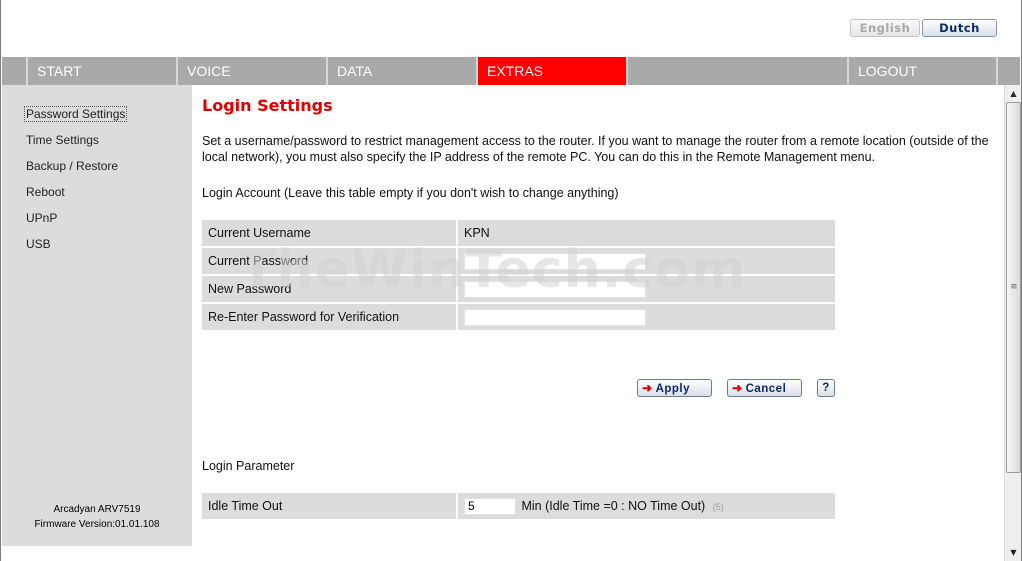 Image resolution: width=1022 pixels, height=561 pixels. I want to click on cancel-button: ➜ Cancel, so click(764, 388).